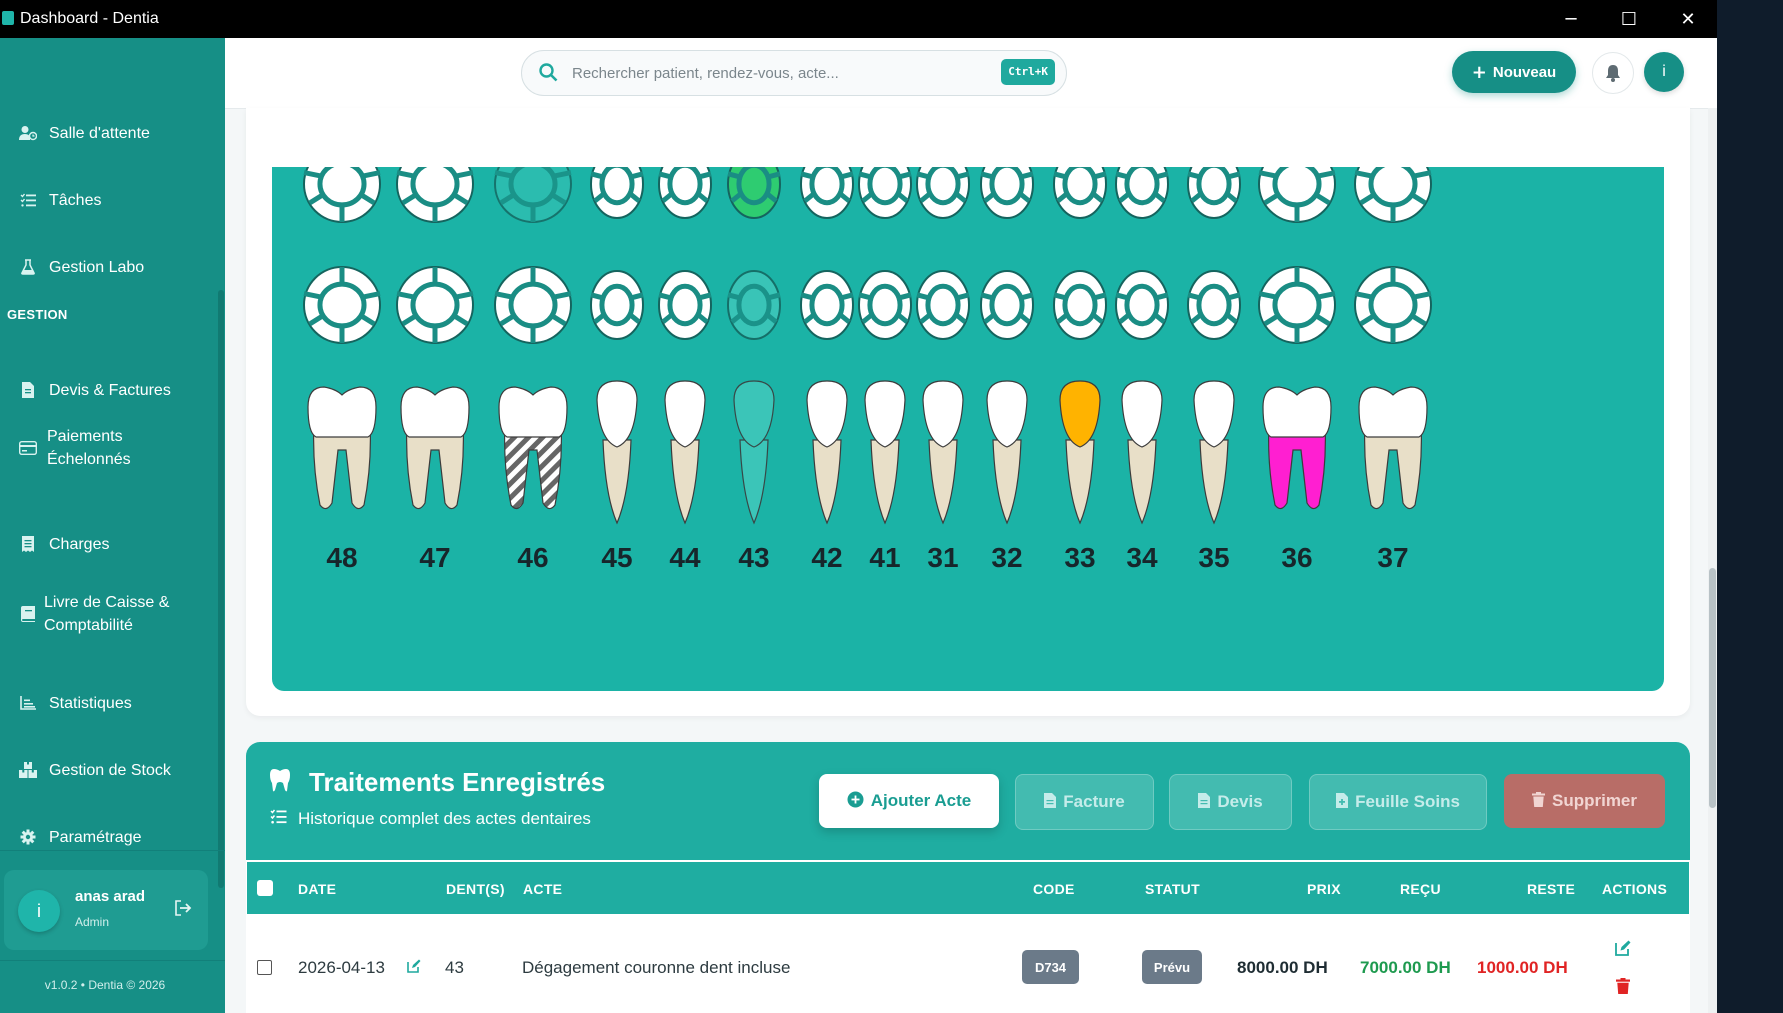  What do you see at coordinates (317, 889) in the screenshot?
I see `col-date: DATE` at bounding box center [317, 889].